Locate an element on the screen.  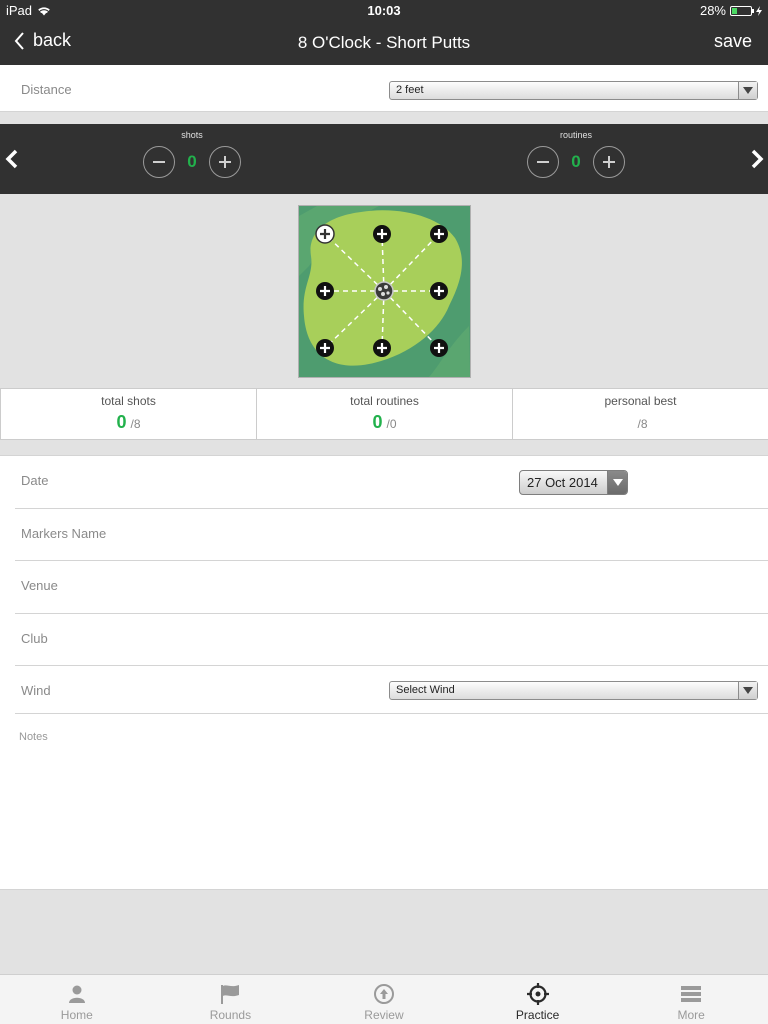
tab-label: Practice is located at coordinates (537, 1015).